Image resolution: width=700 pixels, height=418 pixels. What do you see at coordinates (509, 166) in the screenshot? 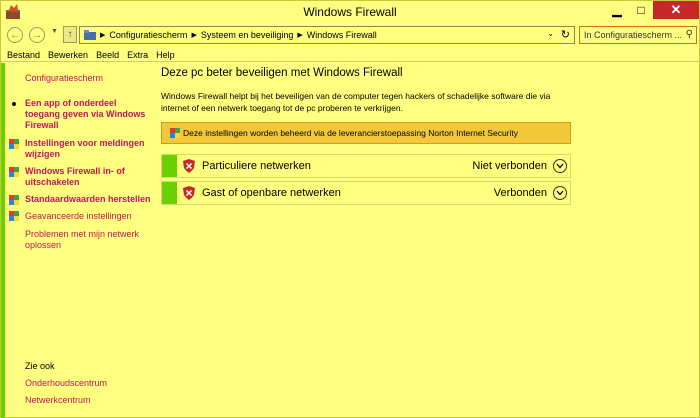
I see `network-status: Niet verbonden` at bounding box center [509, 166].